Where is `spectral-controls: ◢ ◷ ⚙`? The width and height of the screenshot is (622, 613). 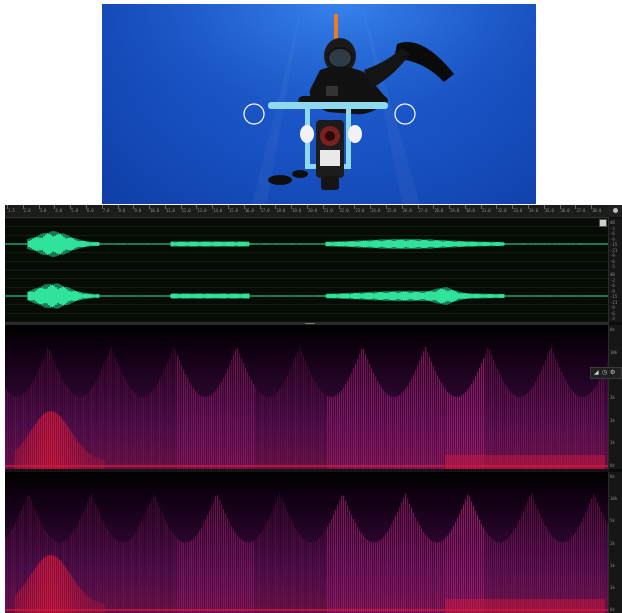
spectral-controls: ◢ ◷ ⚙ is located at coordinates (606, 373).